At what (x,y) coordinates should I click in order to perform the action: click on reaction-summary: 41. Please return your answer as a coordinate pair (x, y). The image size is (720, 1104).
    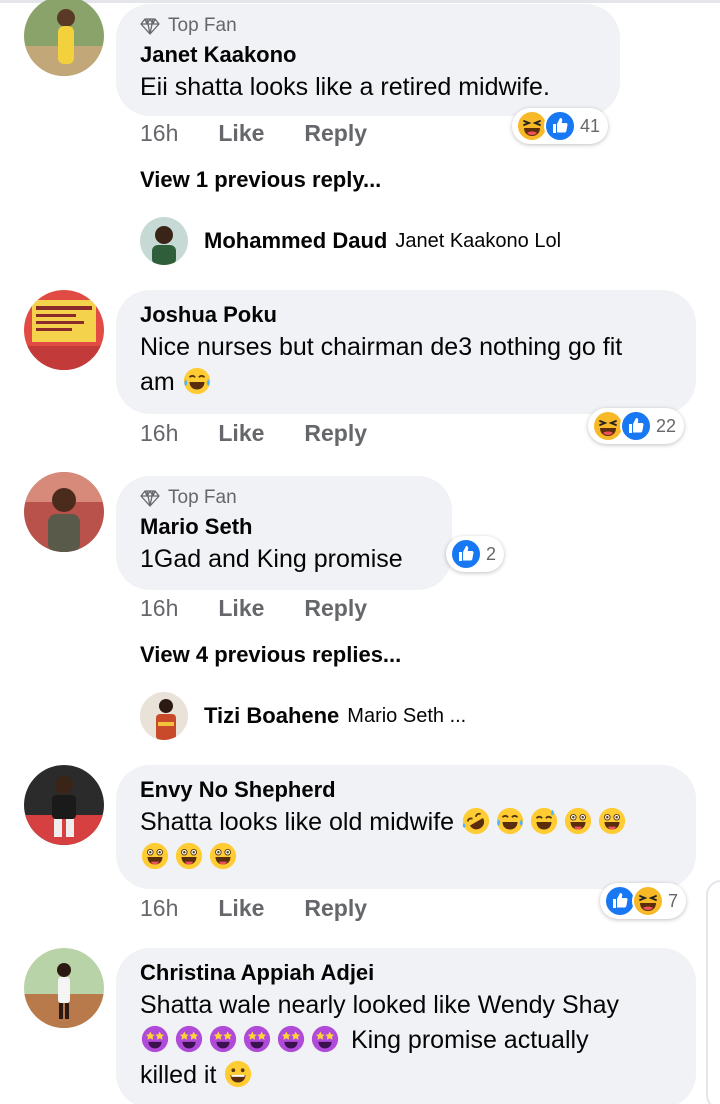
    Looking at the image, I should click on (560, 126).